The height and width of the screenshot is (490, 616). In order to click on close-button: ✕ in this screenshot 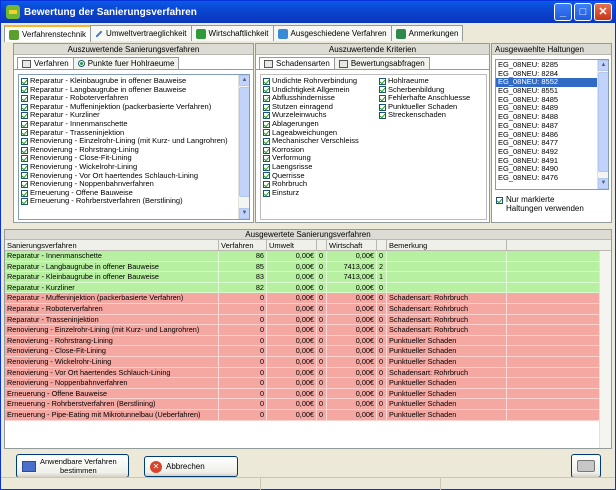, I will do `click(603, 12)`.